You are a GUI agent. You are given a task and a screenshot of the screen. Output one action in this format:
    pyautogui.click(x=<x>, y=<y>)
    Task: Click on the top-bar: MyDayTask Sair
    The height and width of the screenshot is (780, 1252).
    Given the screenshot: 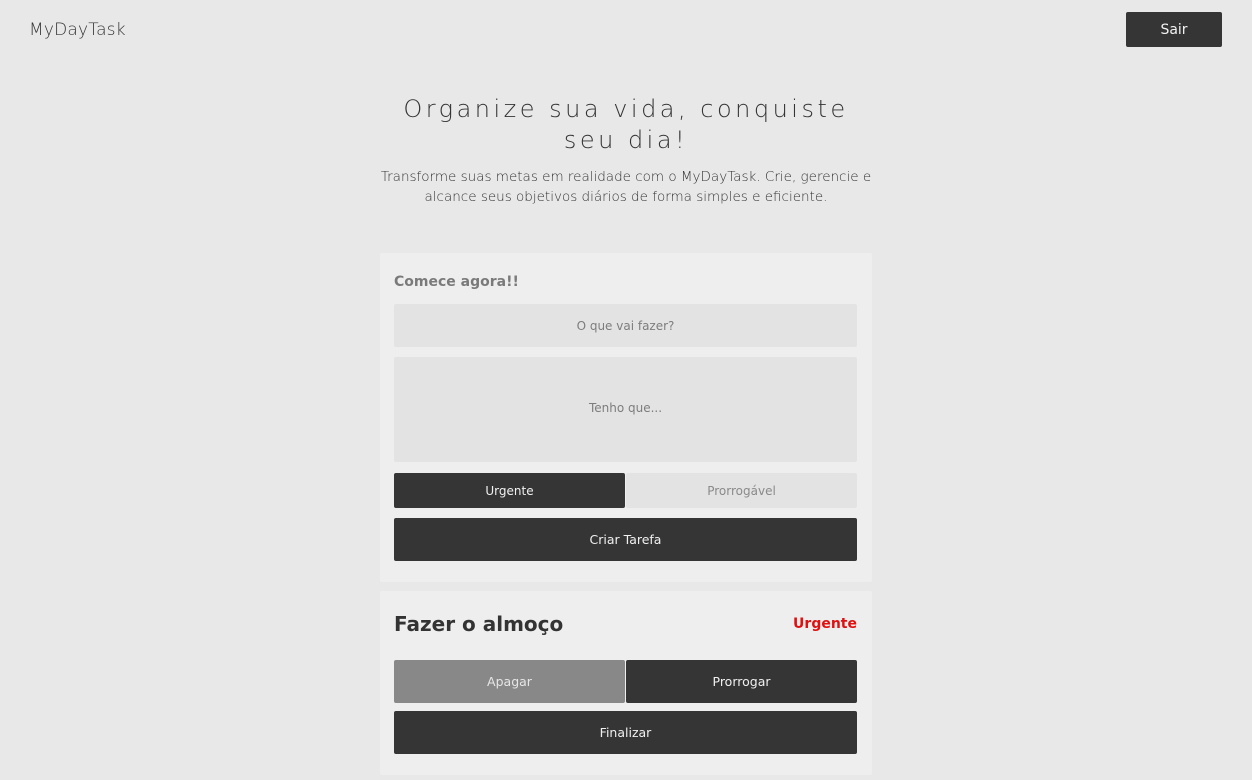 What is the action you would take?
    pyautogui.click(x=626, y=30)
    